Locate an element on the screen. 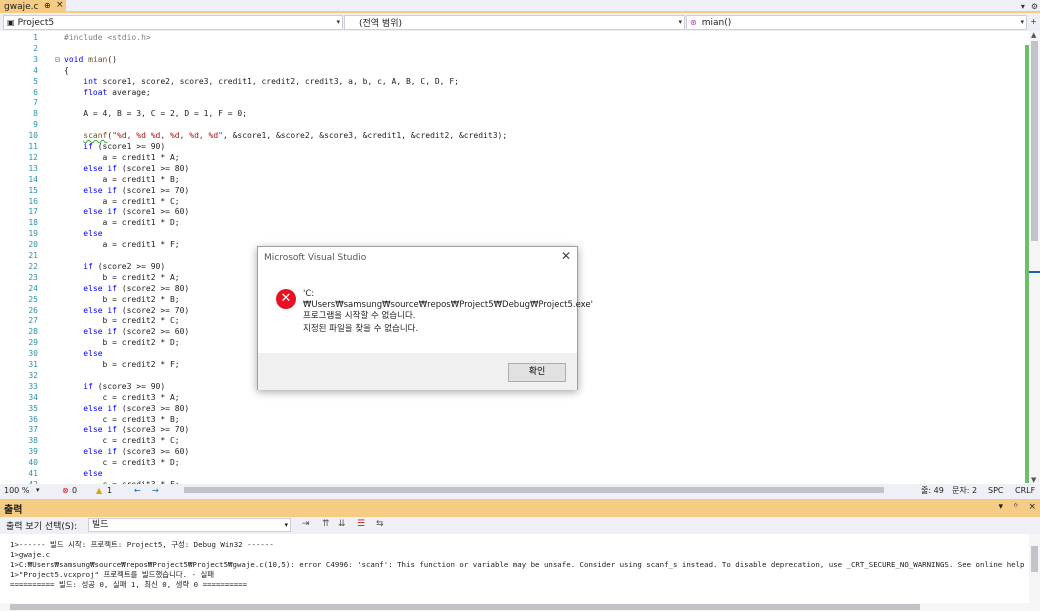  clear-all-icon: ☰ is located at coordinates (361, 524).